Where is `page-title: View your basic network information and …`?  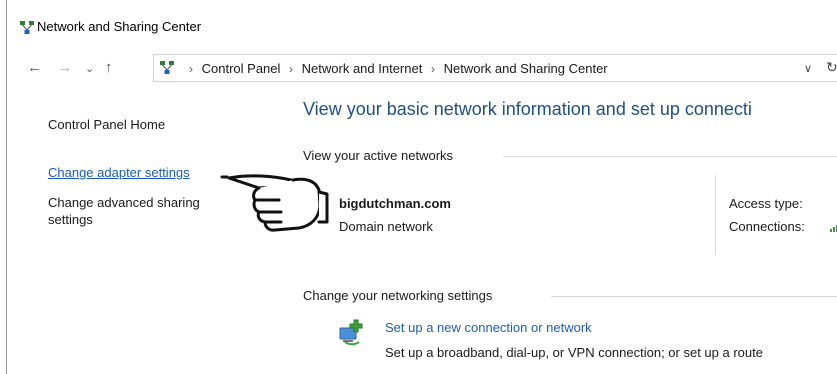 page-title: View your basic network information and … is located at coordinates (527, 109).